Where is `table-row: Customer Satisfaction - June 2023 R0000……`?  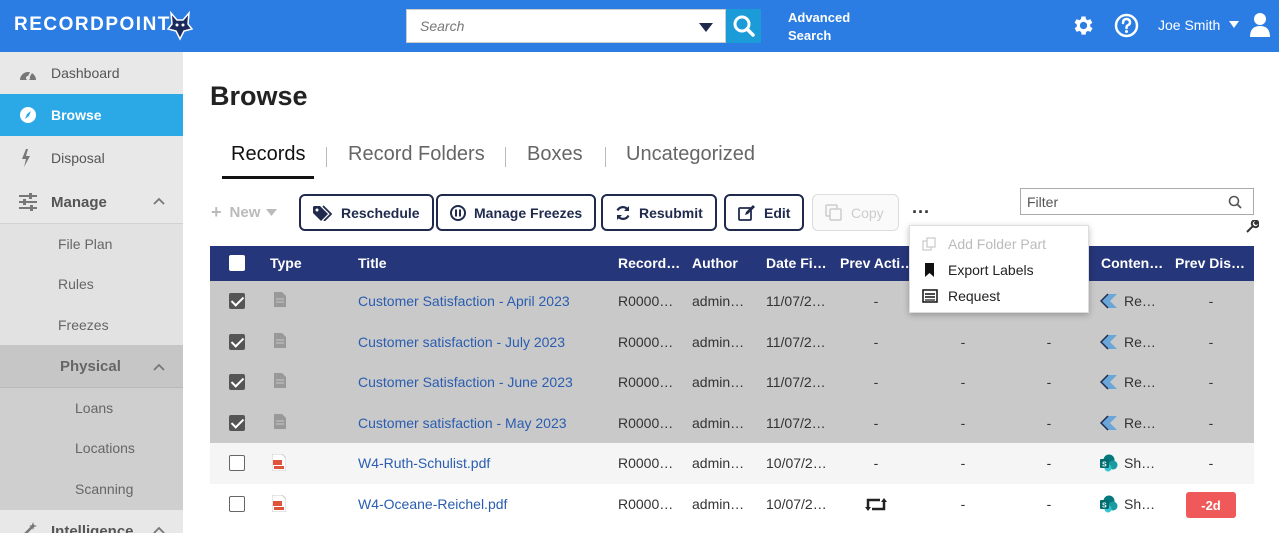 table-row: Customer Satisfaction - June 2023 R0000…… is located at coordinates (732, 382).